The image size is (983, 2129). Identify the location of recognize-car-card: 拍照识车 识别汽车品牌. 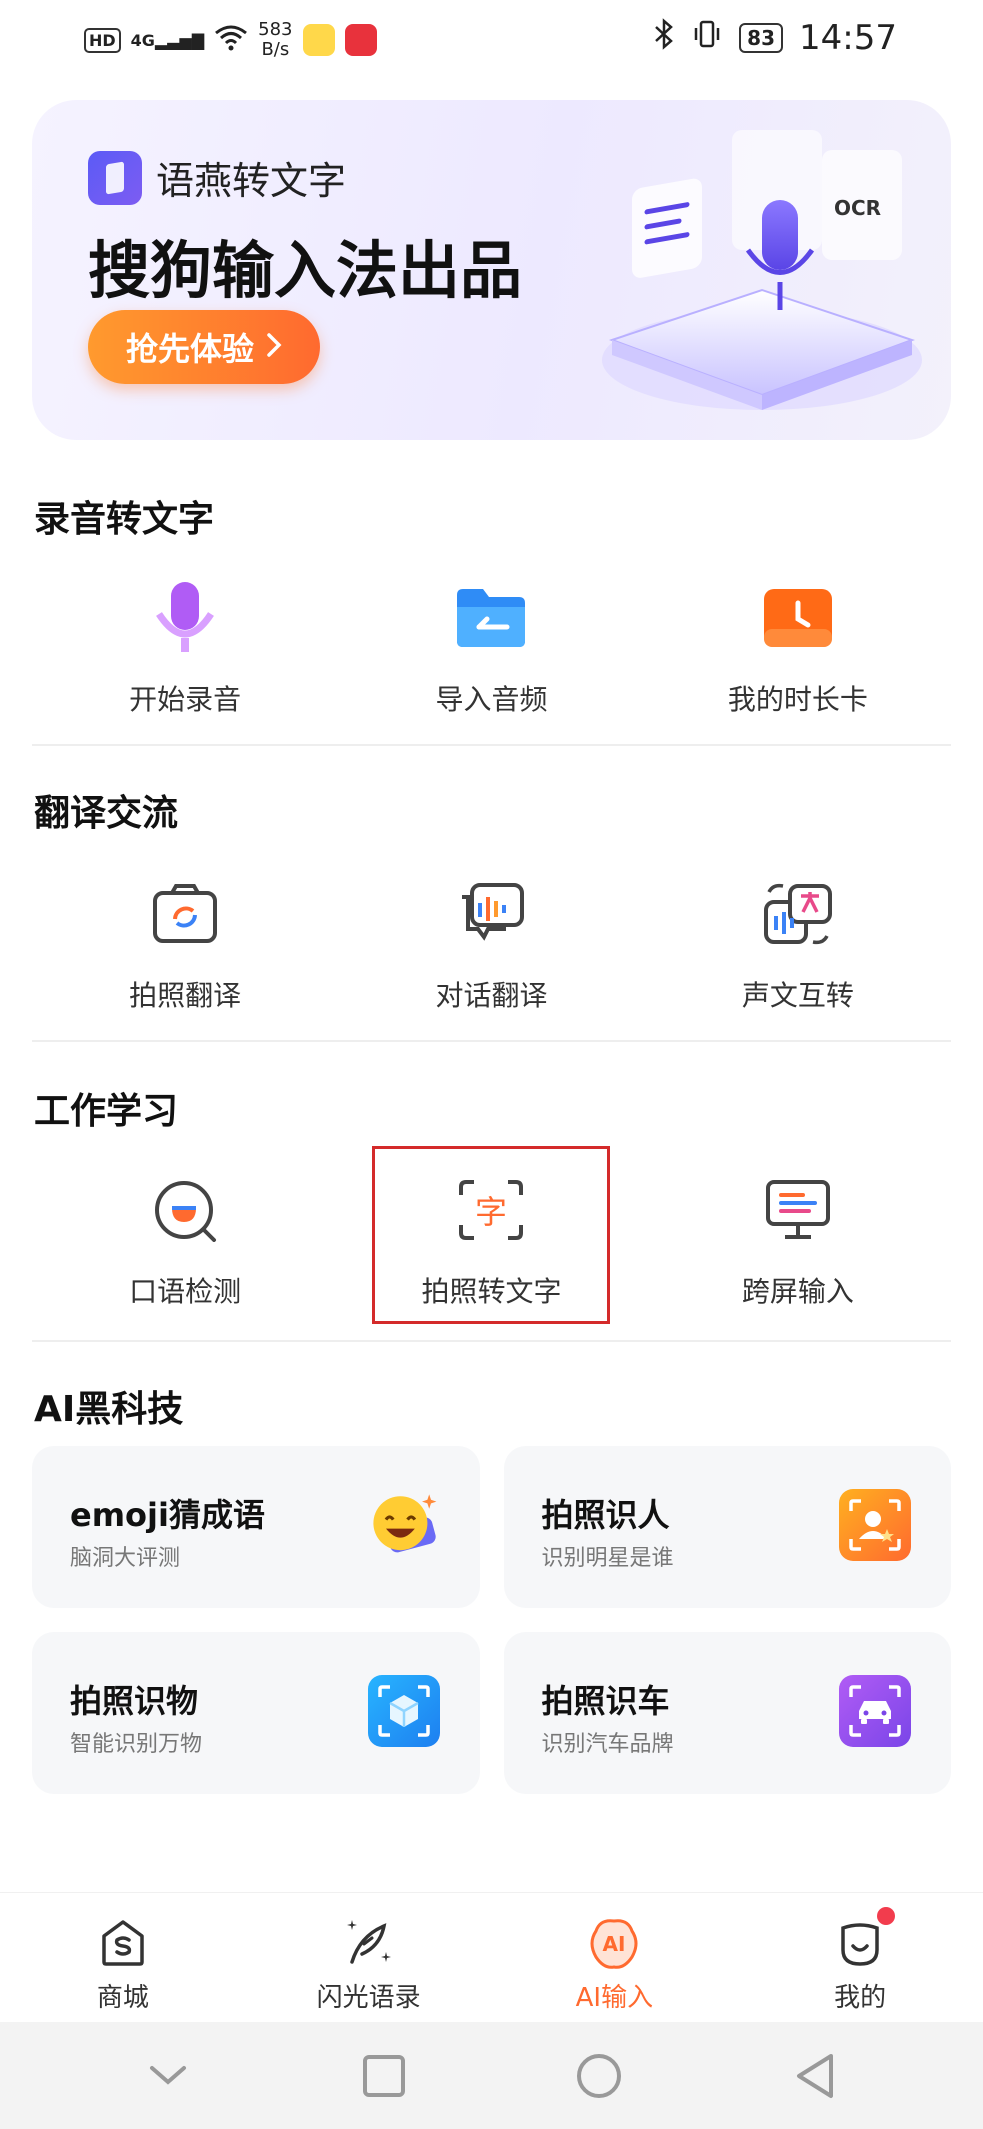
(727, 1713).